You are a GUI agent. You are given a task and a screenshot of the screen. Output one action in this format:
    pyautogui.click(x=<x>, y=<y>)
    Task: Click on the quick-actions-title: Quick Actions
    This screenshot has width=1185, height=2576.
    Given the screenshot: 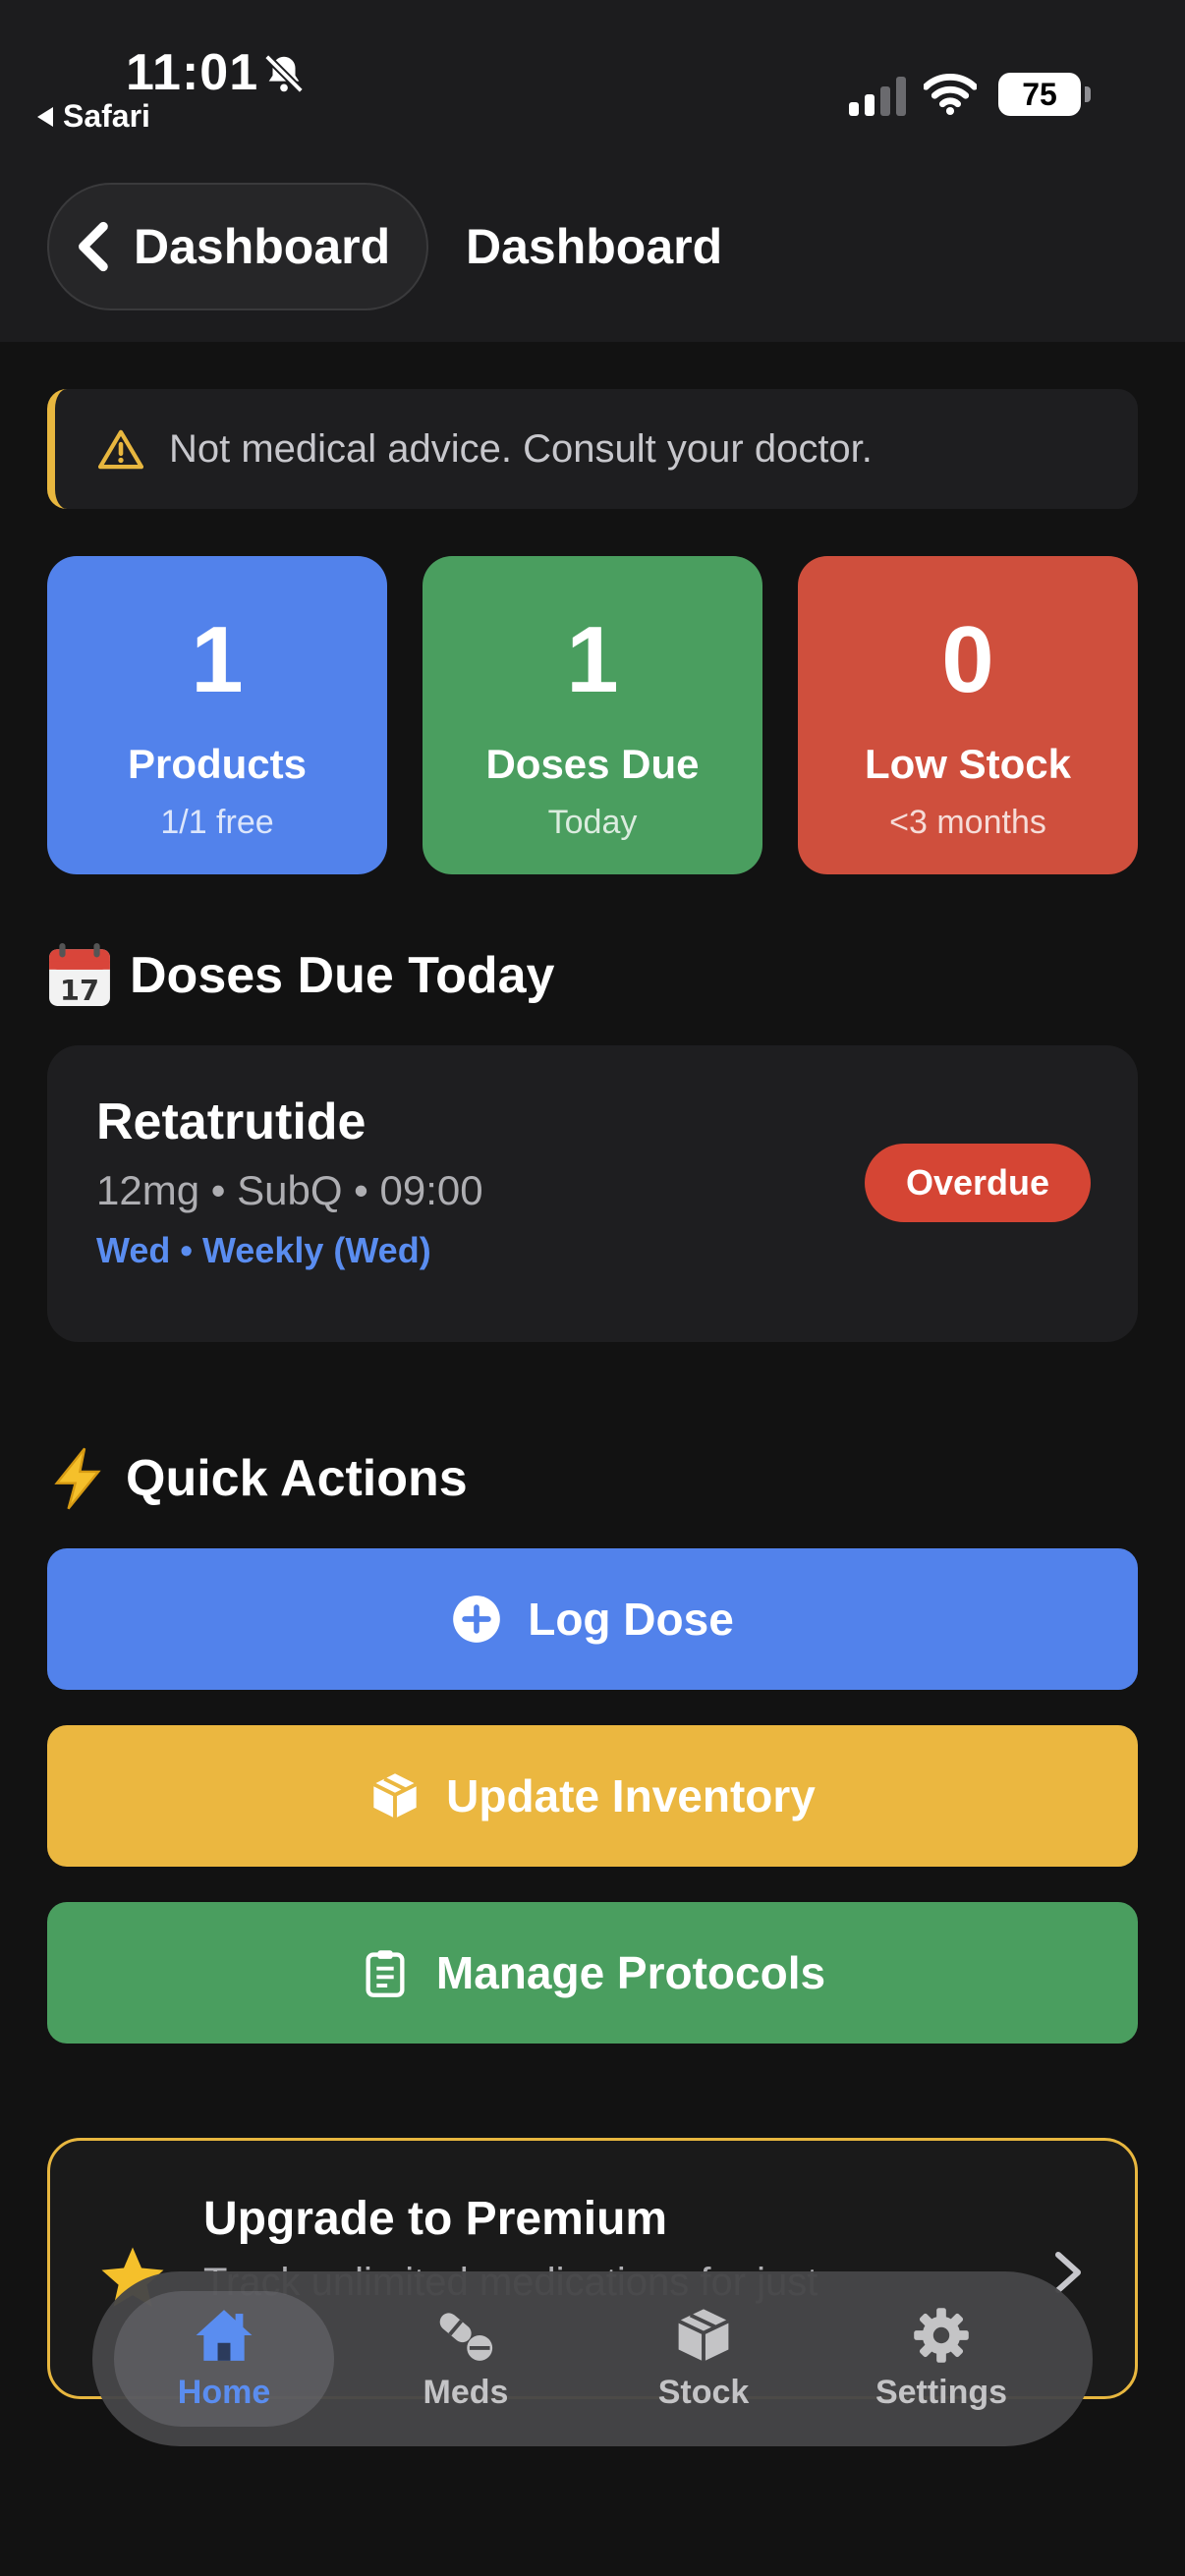 What is the action you would take?
    pyautogui.click(x=297, y=1478)
    